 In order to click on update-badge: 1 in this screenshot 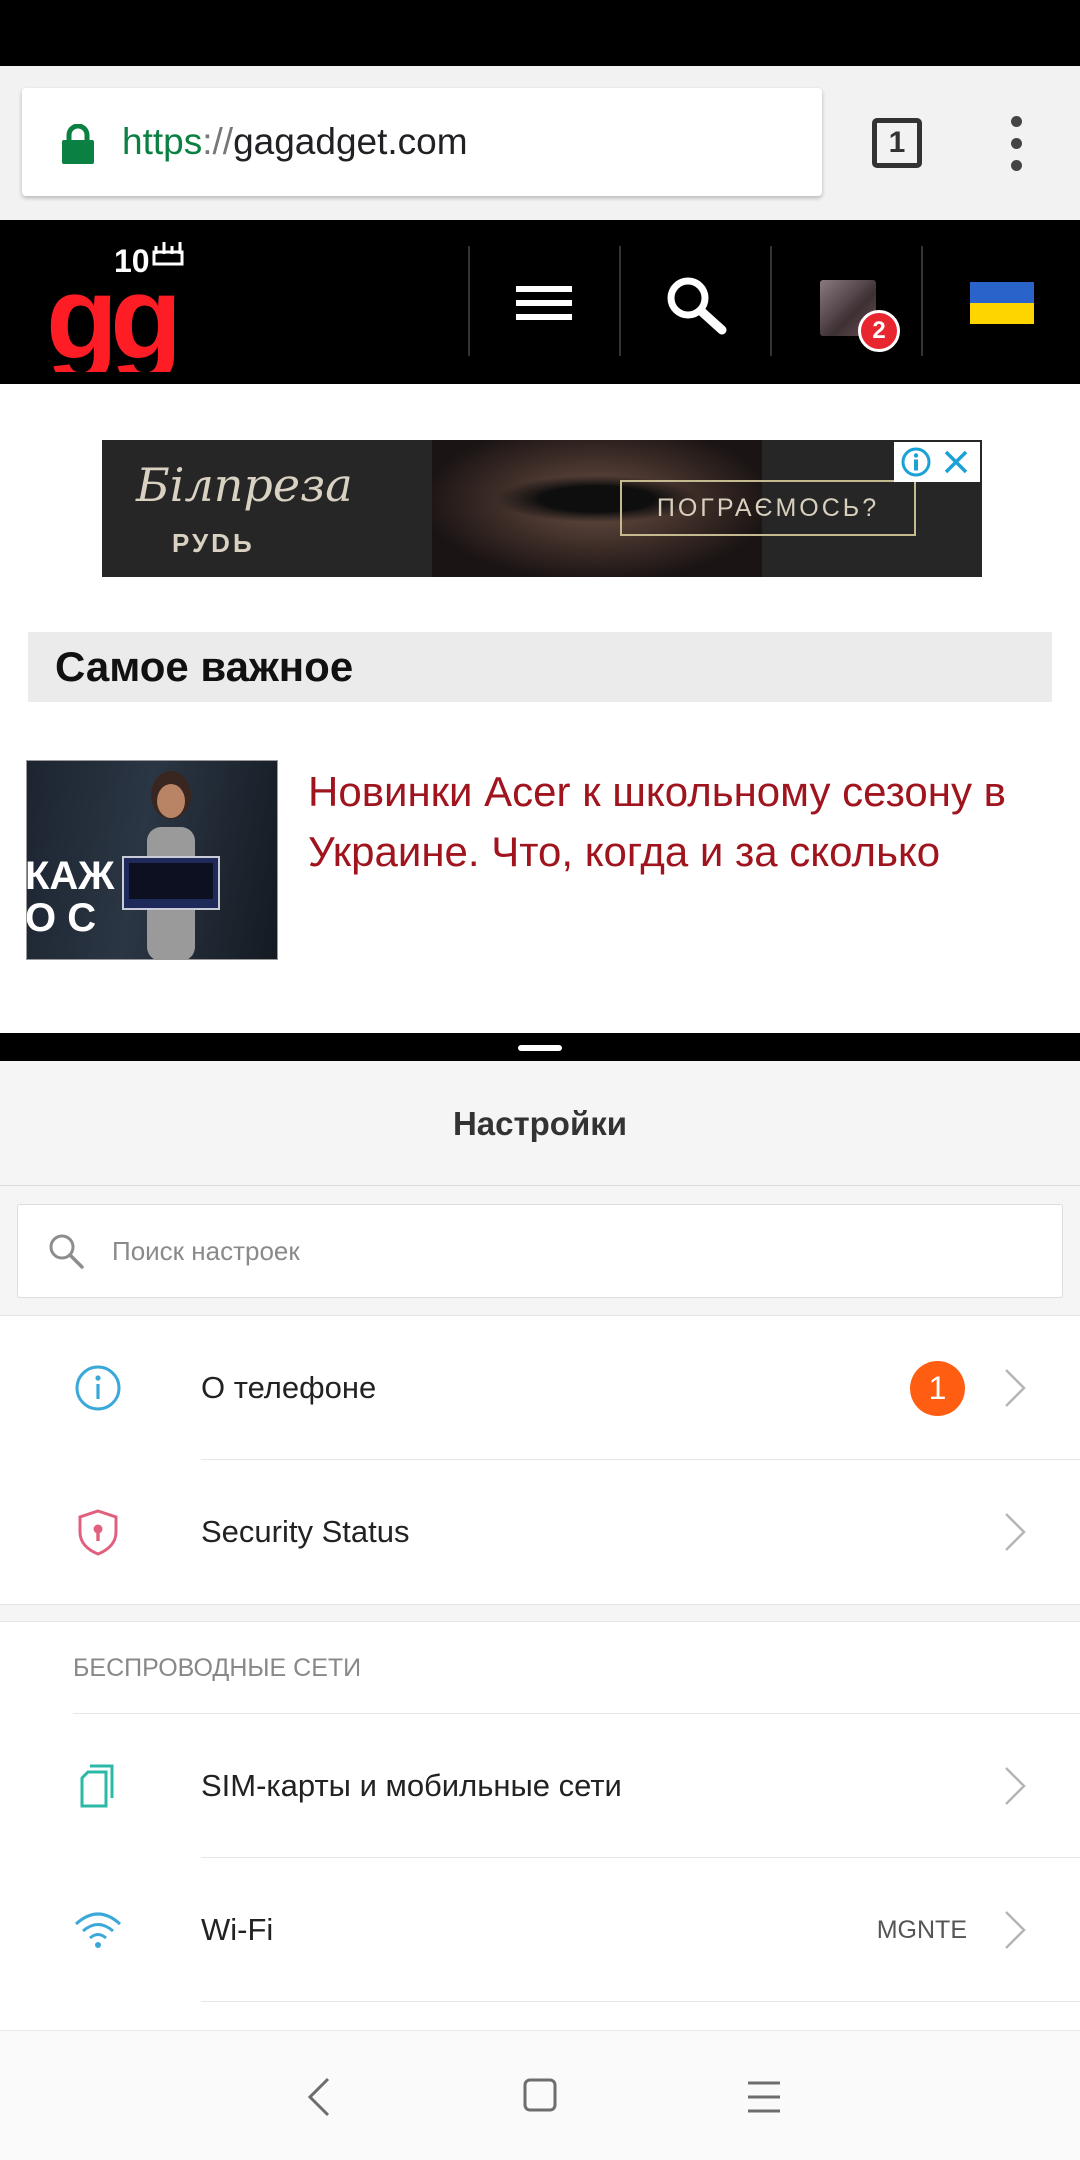, I will do `click(937, 1388)`.